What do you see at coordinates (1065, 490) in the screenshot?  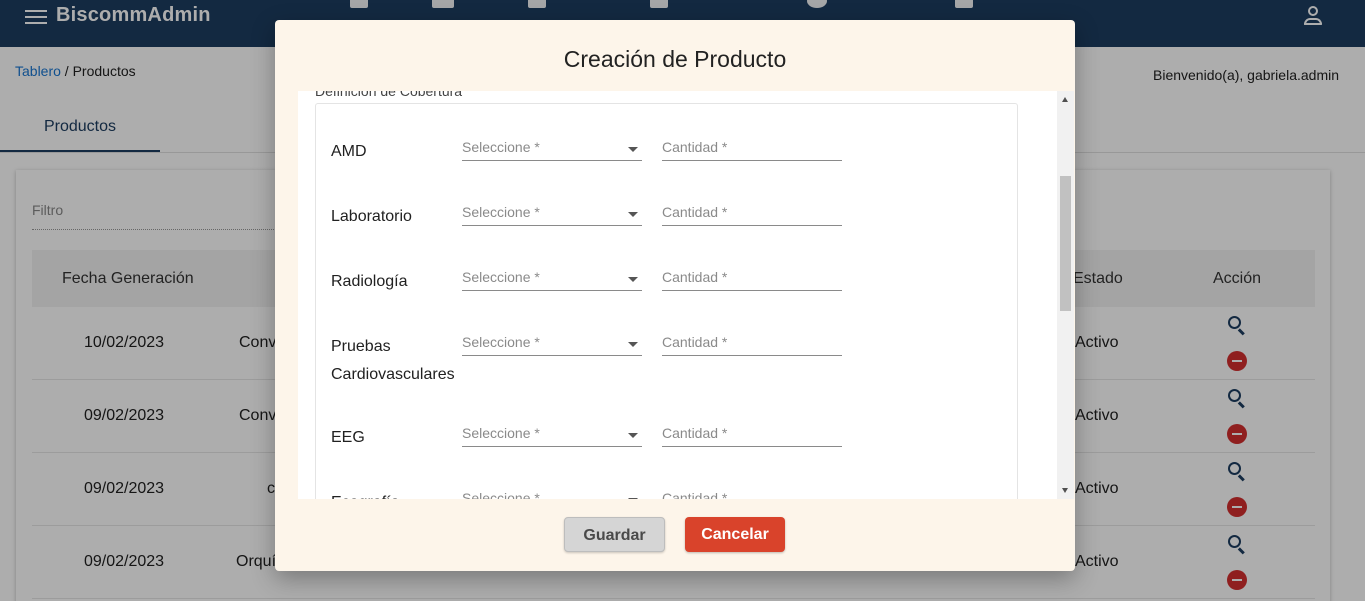 I see `scroll-down-arrow-icon` at bounding box center [1065, 490].